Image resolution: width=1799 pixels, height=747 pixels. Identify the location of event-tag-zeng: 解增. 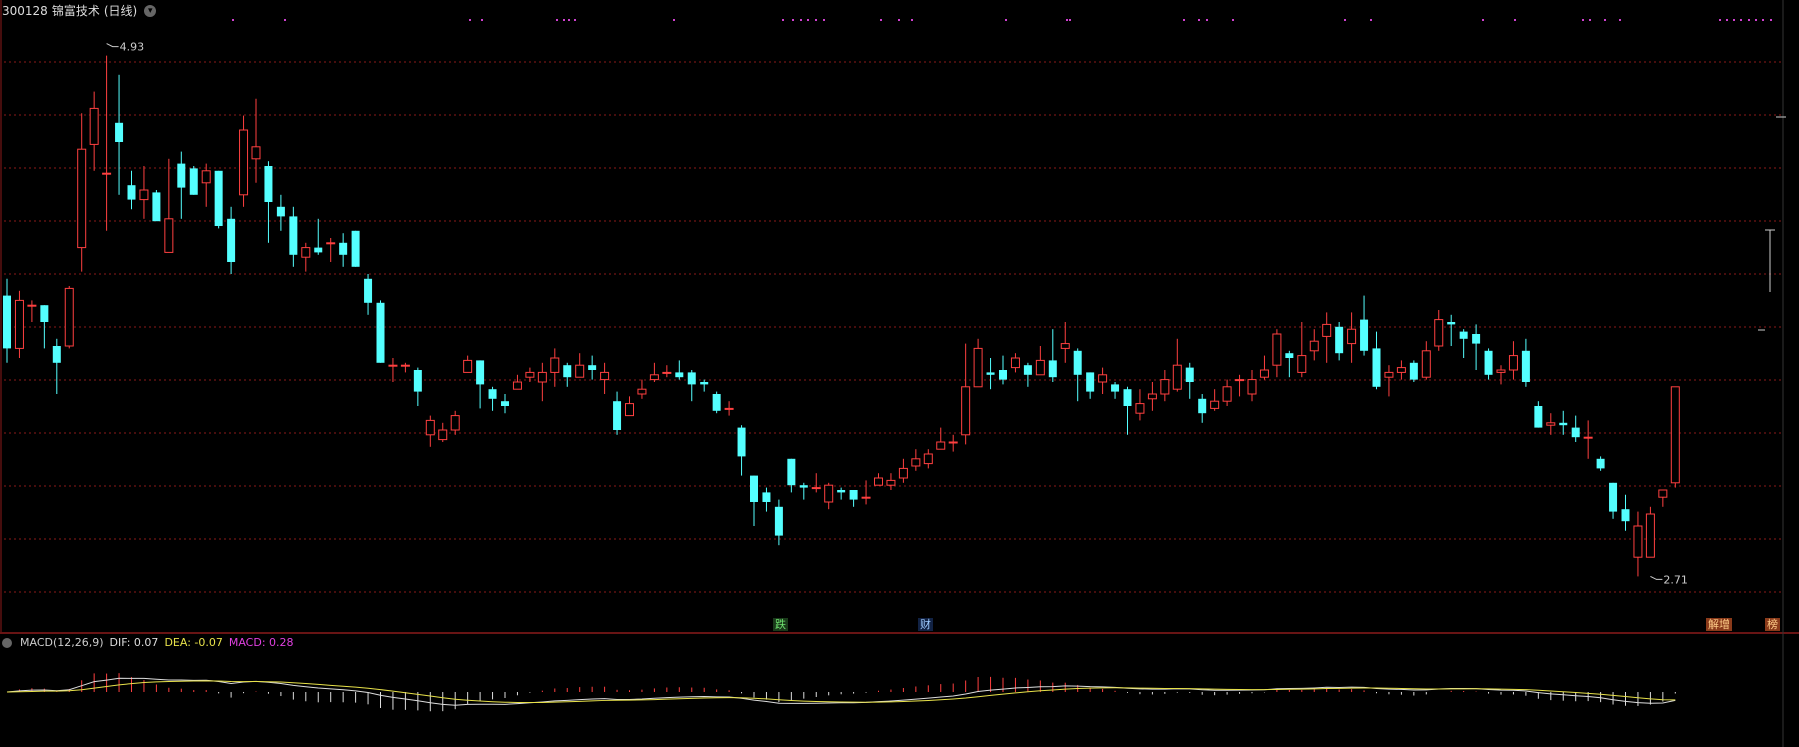
(1719, 624).